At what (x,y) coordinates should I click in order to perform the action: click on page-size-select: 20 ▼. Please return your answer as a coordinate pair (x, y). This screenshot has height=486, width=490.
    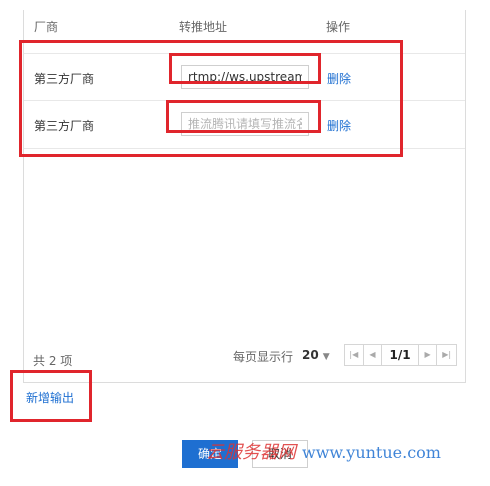
    Looking at the image, I should click on (316, 355).